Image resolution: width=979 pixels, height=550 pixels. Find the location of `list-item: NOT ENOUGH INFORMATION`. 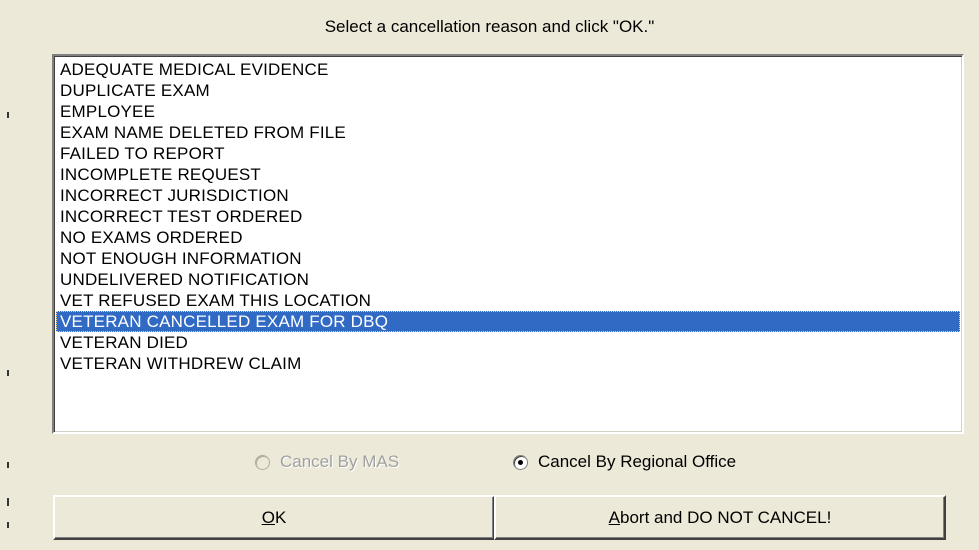

list-item: NOT ENOUGH INFORMATION is located at coordinates (508, 258).